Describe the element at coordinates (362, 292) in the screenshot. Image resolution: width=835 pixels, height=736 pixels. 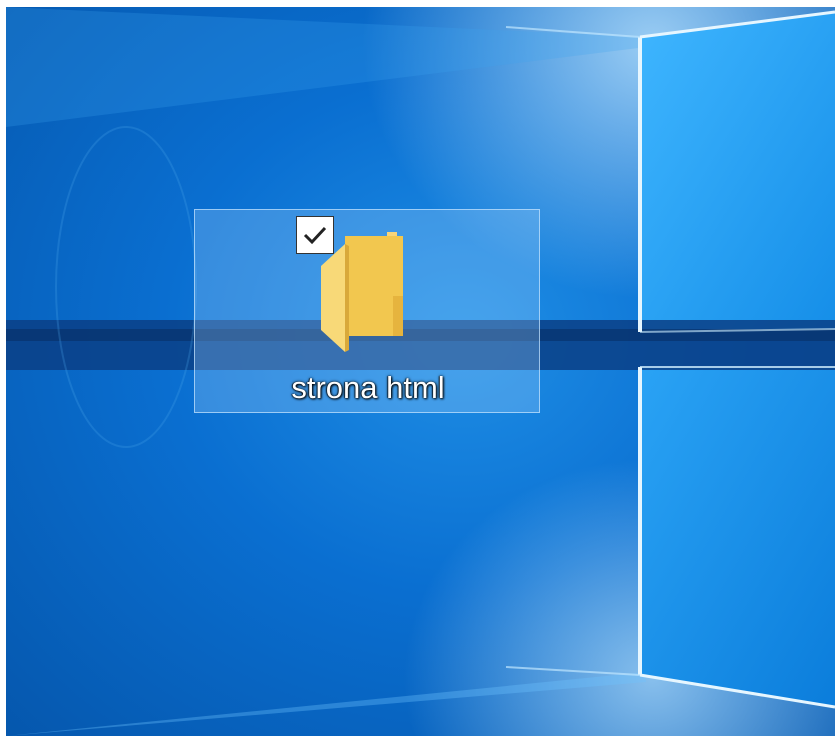
I see `folder-icon` at that location.